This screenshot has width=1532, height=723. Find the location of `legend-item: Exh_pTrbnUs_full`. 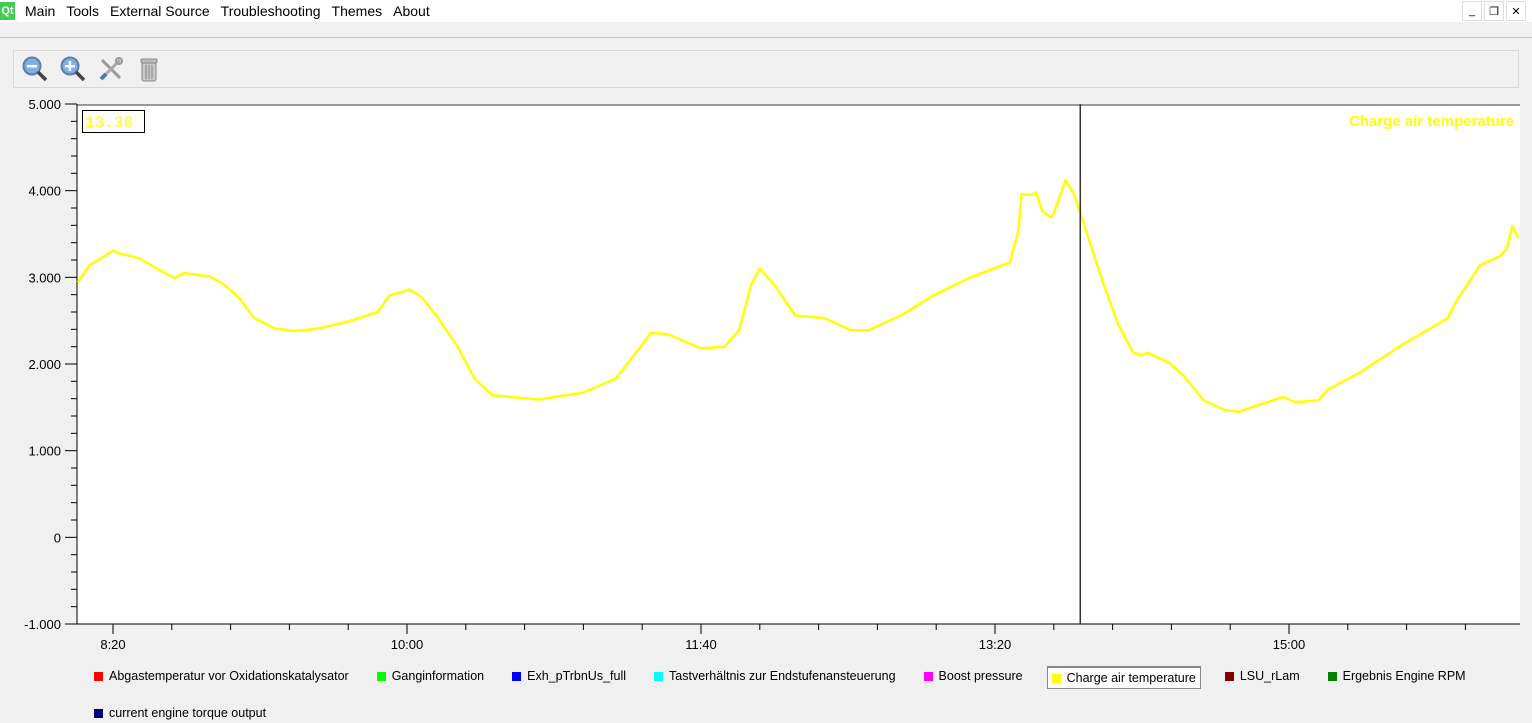

legend-item: Exh_pTrbnUs_full is located at coordinates (569, 676).